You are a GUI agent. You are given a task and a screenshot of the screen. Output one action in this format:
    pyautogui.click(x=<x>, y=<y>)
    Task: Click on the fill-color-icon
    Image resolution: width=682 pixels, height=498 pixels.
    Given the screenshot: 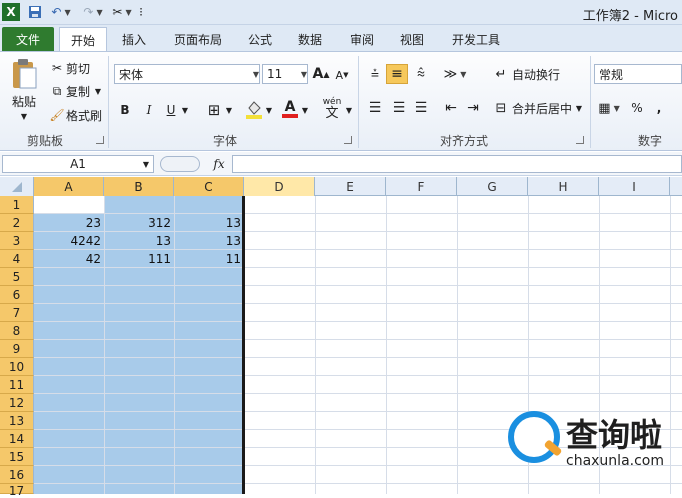 What is the action you would take?
    pyautogui.click(x=254, y=109)
    